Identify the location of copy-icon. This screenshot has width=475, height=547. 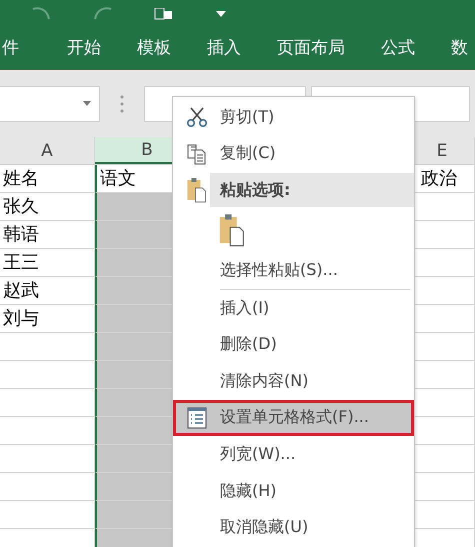
(197, 153).